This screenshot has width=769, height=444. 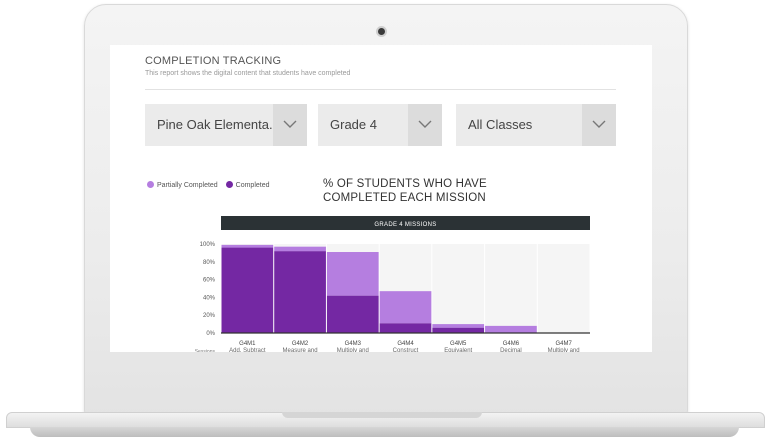 What do you see at coordinates (381, 31) in the screenshot?
I see `webcam-icon` at bounding box center [381, 31].